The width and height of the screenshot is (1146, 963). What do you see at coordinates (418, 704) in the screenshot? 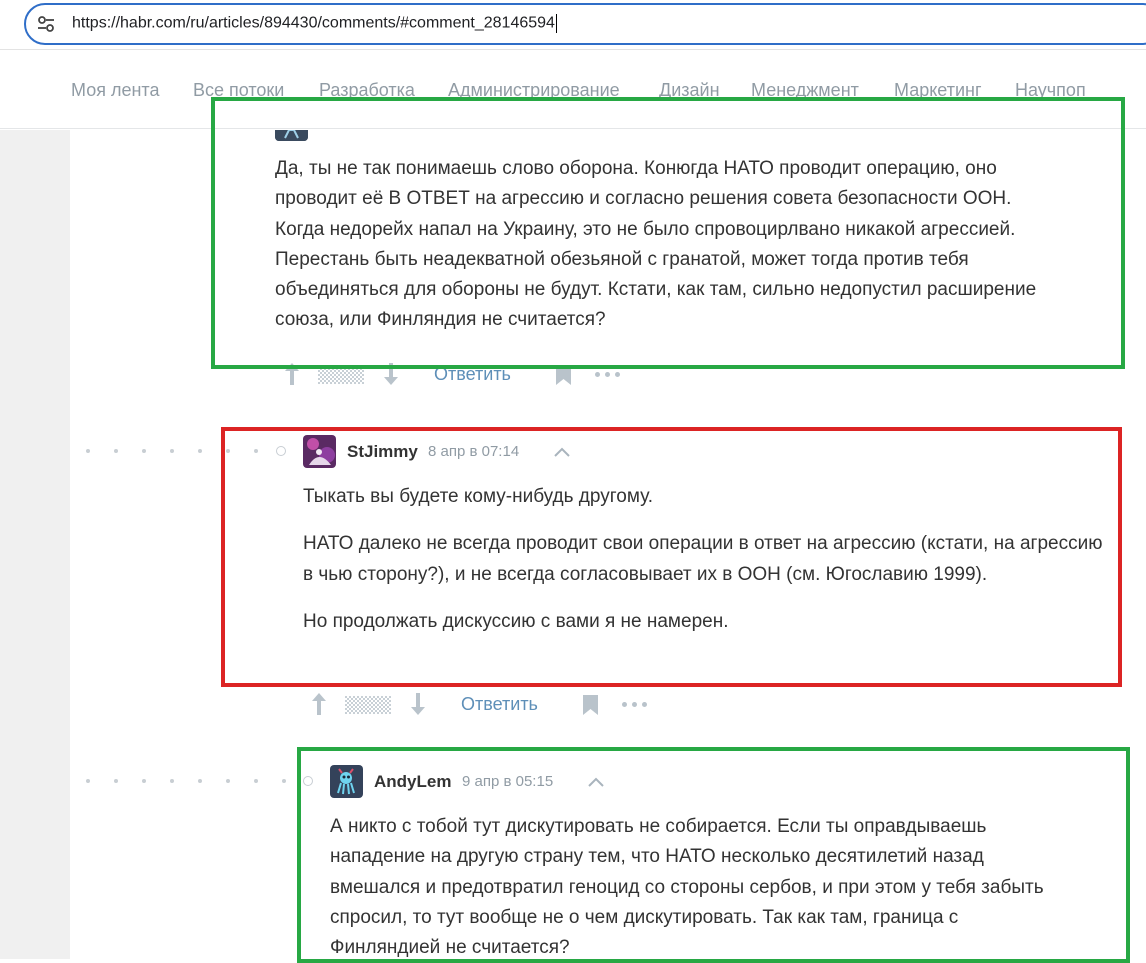
I see `downvote-icon` at bounding box center [418, 704].